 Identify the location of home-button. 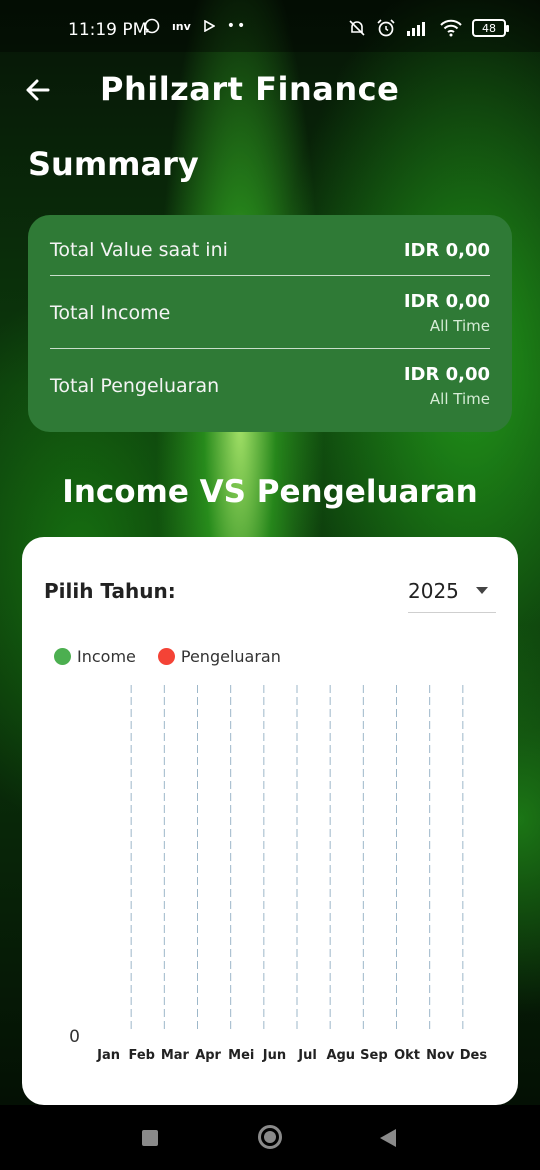
(270, 1137).